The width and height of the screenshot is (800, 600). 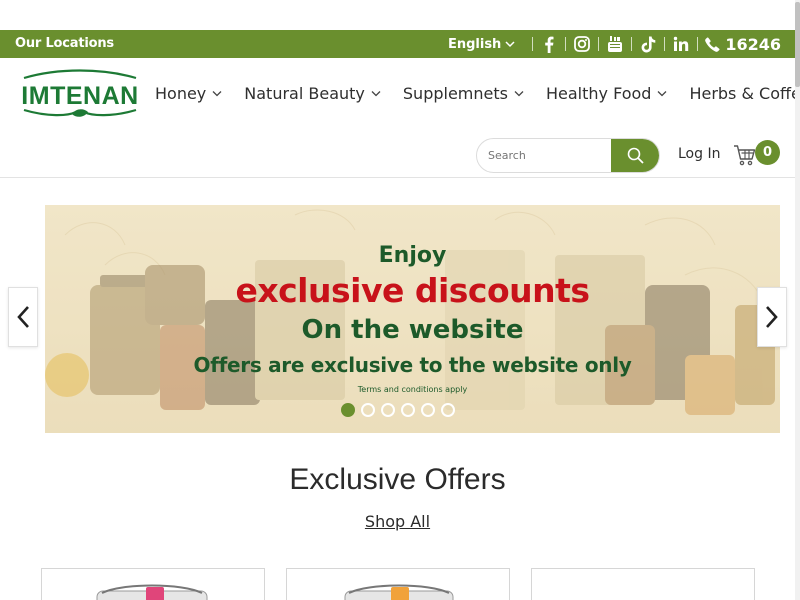 What do you see at coordinates (397, 44) in the screenshot?
I see `top-bar: Our Locations English 16246` at bounding box center [397, 44].